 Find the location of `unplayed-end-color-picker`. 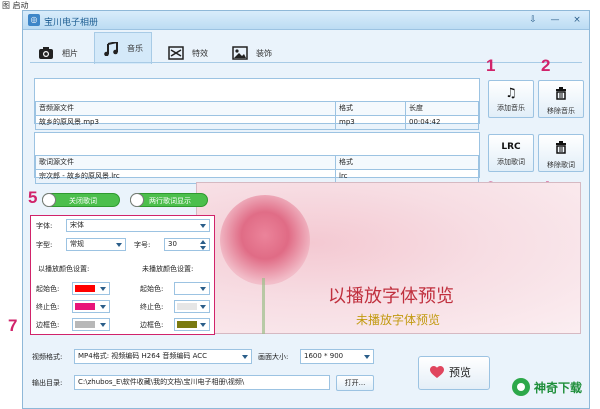

unplayed-end-color-picker is located at coordinates (192, 306).